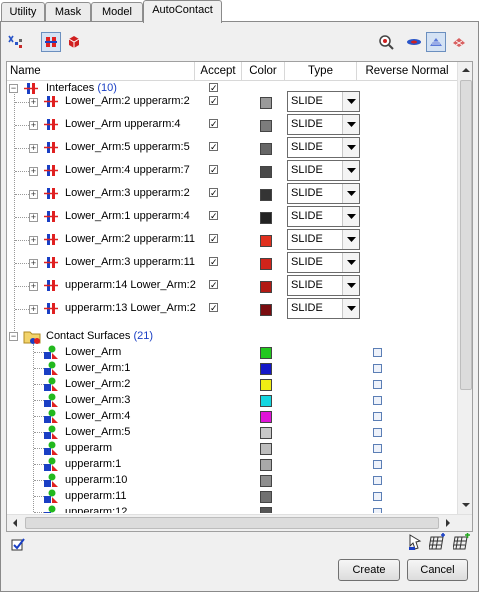 Image resolution: width=482 pixels, height=594 pixels. What do you see at coordinates (232, 523) in the screenshot?
I see `horizontal-scroll-thumb` at bounding box center [232, 523].